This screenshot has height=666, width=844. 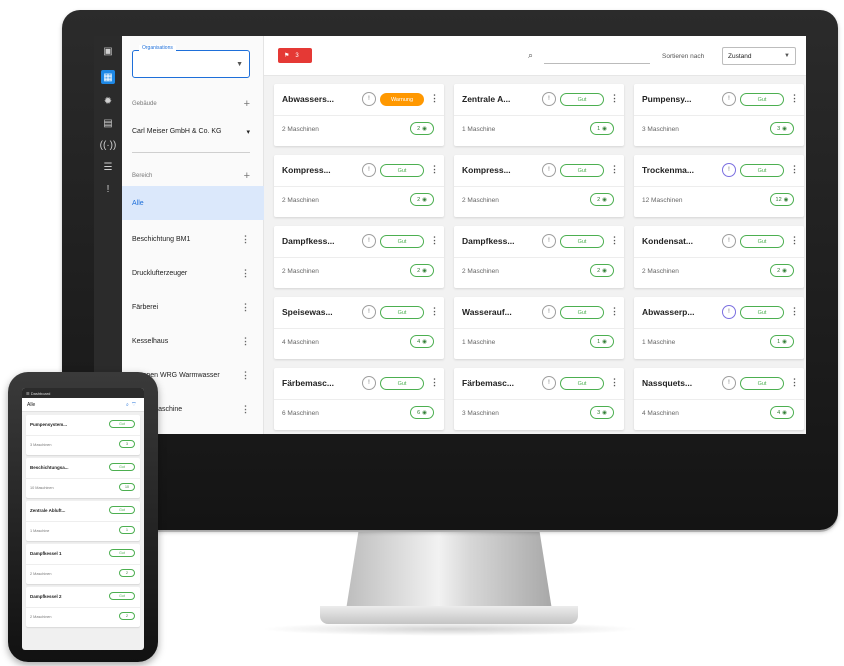 What do you see at coordinates (83, 478) in the screenshot?
I see `mobile-area-card: Beschichtungsa... Gut 10 Maschinen 10` at bounding box center [83, 478].